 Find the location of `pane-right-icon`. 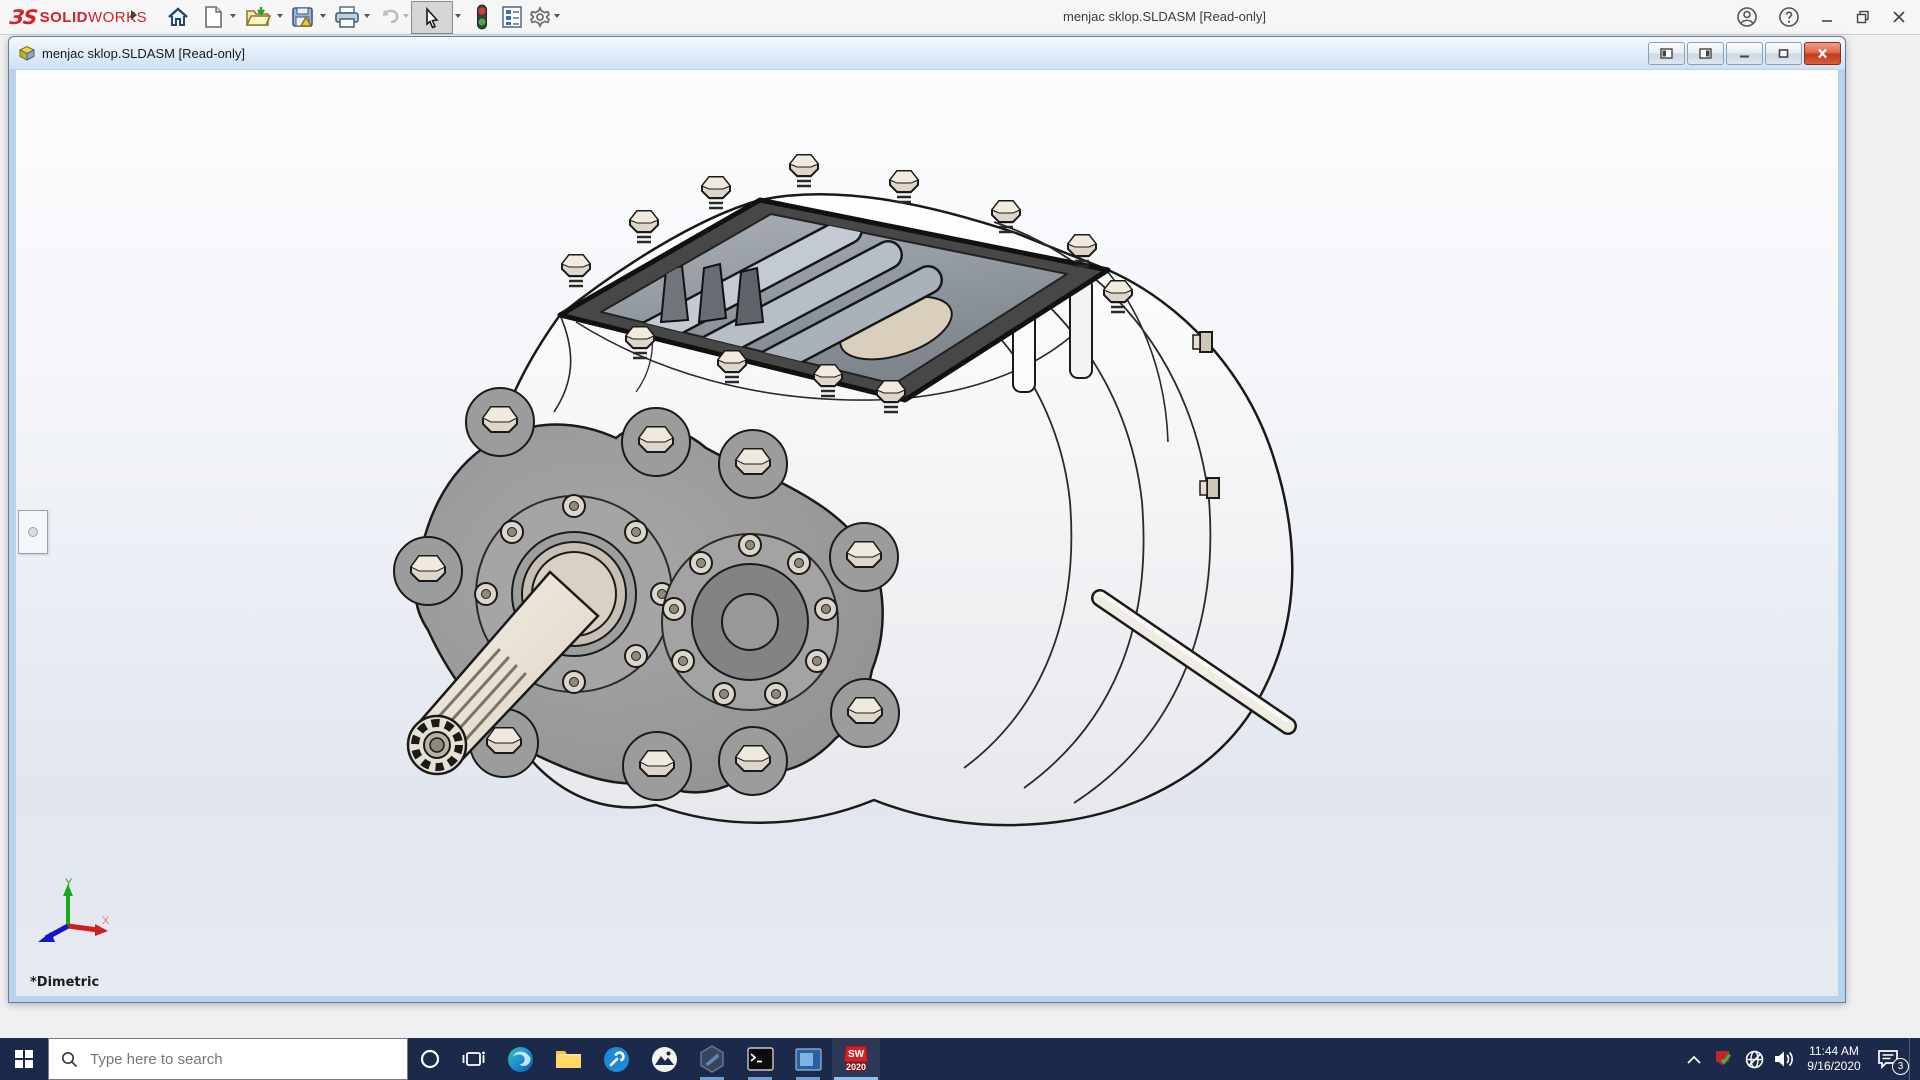

pane-right-icon is located at coordinates (1705, 53).